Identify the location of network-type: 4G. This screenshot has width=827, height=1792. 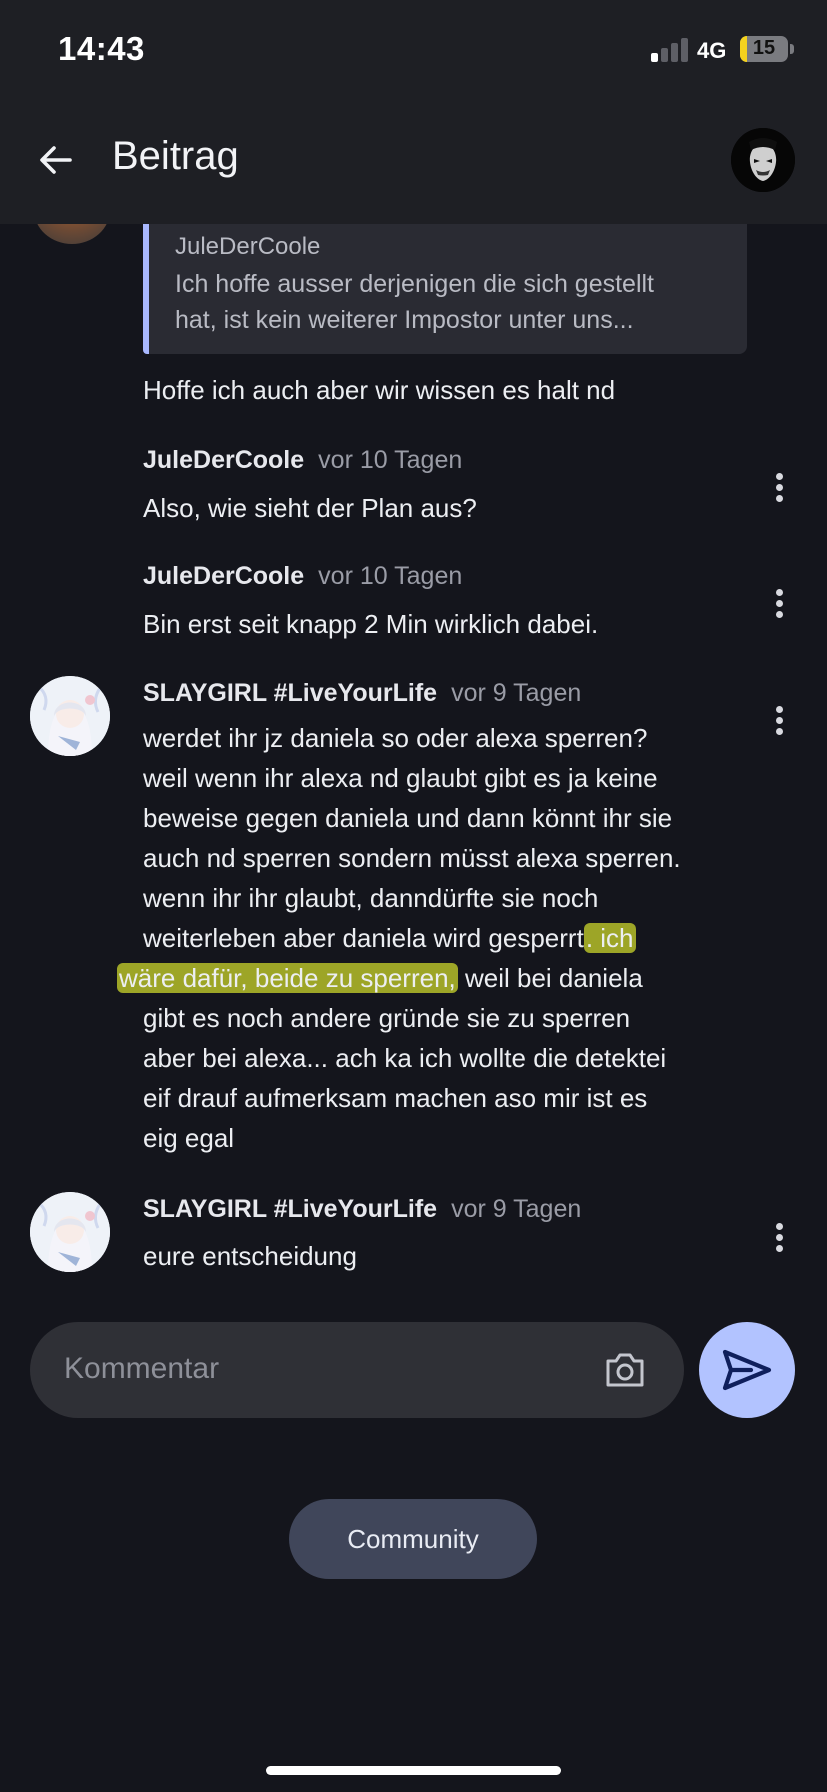
(712, 50).